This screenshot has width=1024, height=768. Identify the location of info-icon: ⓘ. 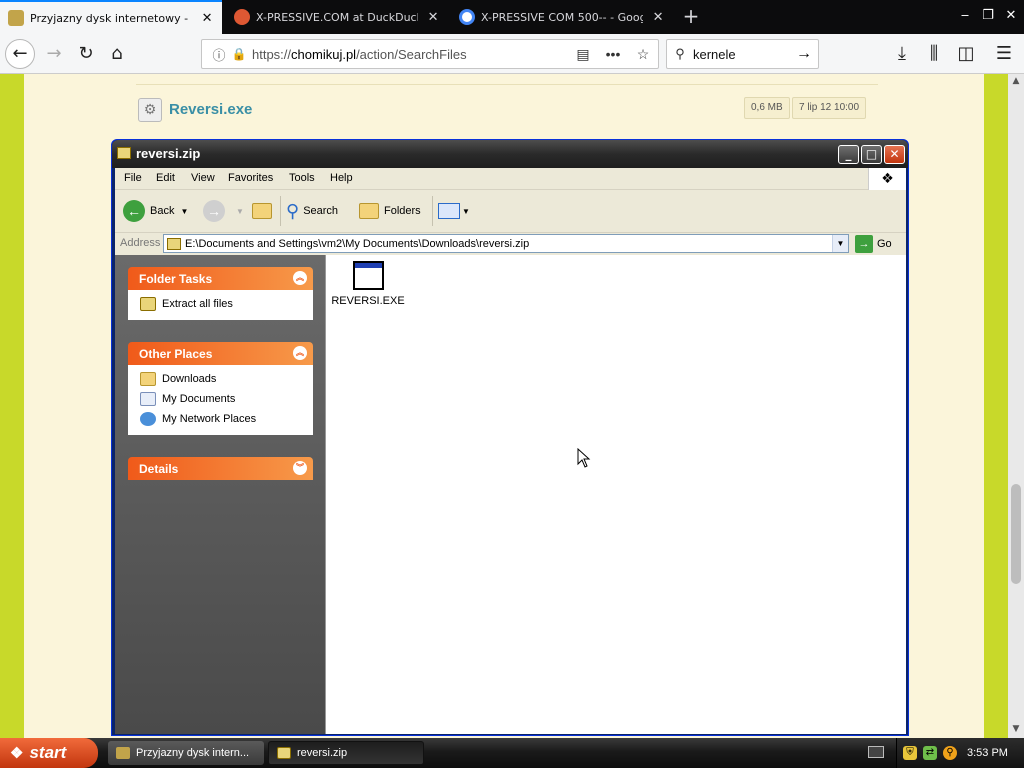
(219, 54).